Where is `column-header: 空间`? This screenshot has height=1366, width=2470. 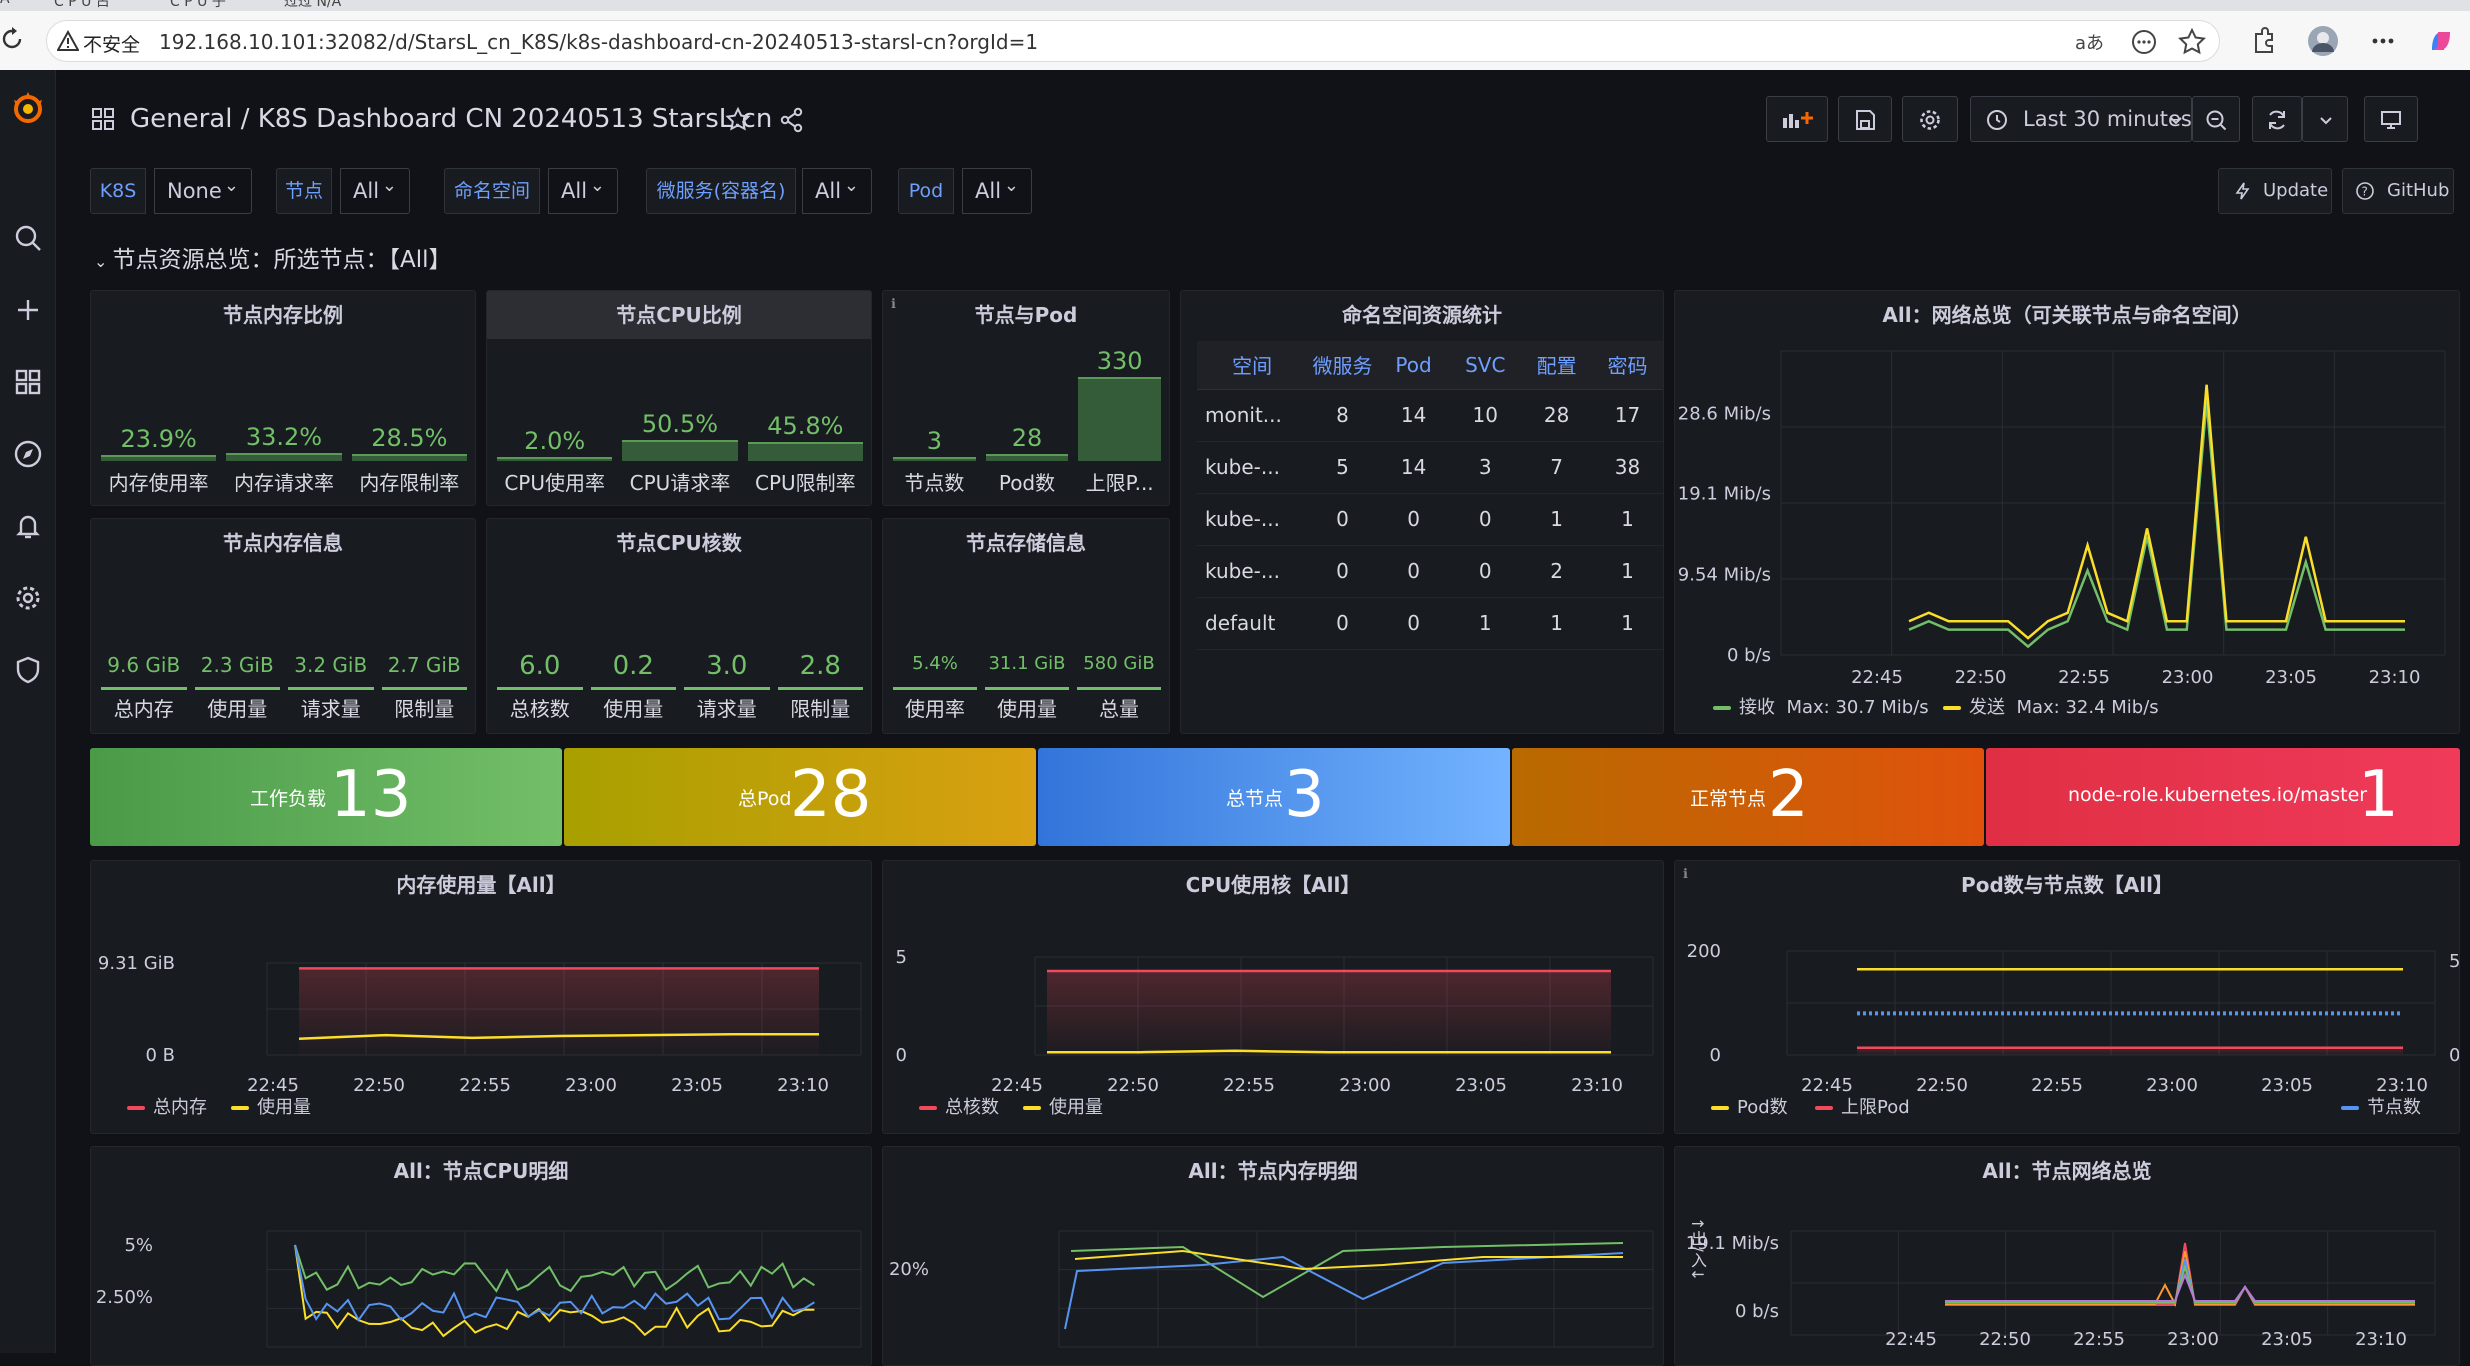
column-header: 空间 is located at coordinates (1252, 365).